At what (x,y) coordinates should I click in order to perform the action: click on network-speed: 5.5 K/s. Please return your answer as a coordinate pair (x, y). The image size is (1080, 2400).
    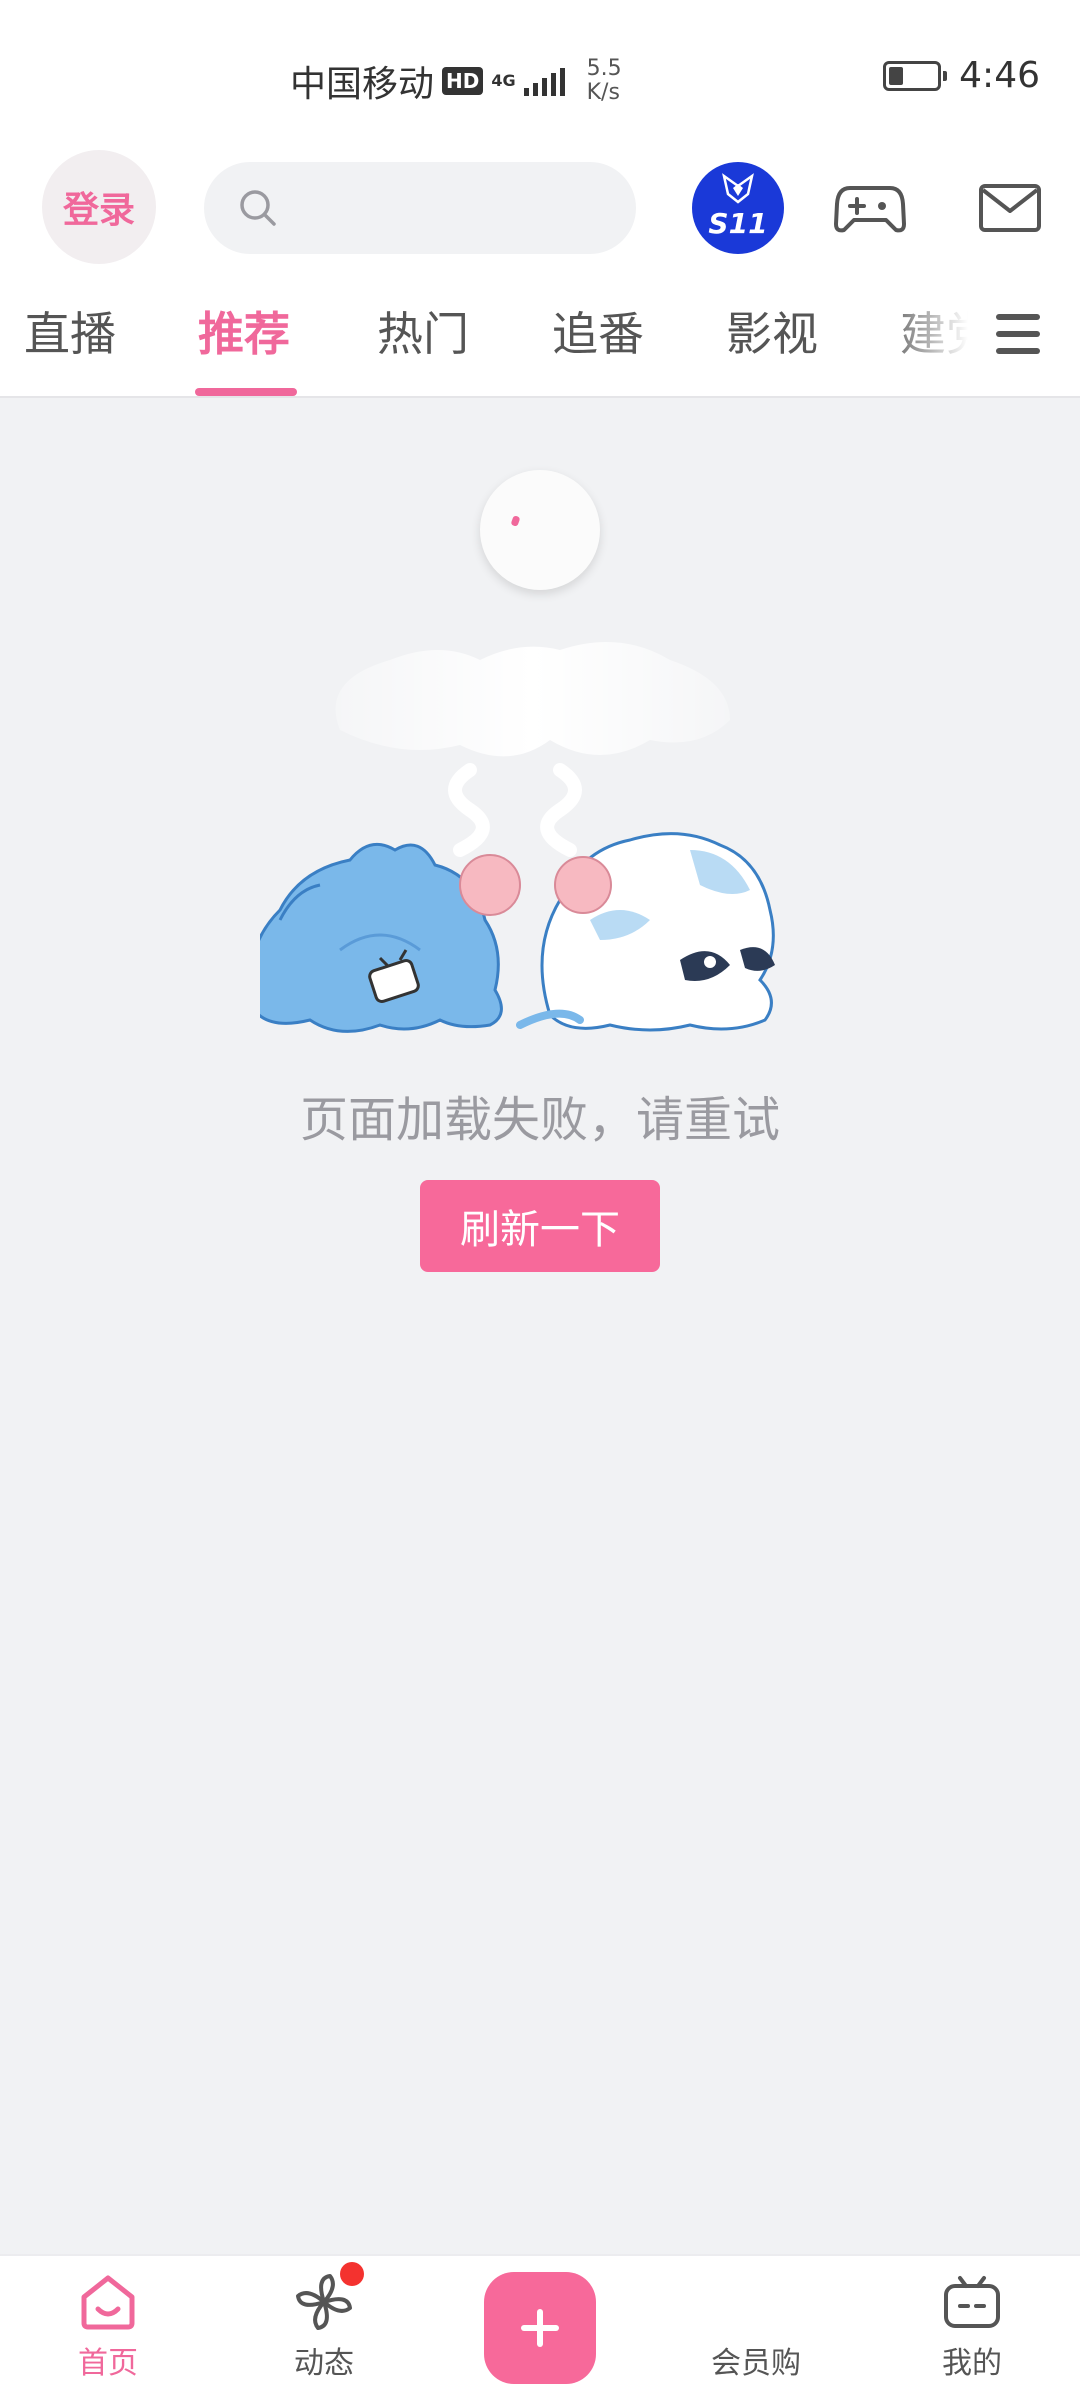
    Looking at the image, I should click on (604, 81).